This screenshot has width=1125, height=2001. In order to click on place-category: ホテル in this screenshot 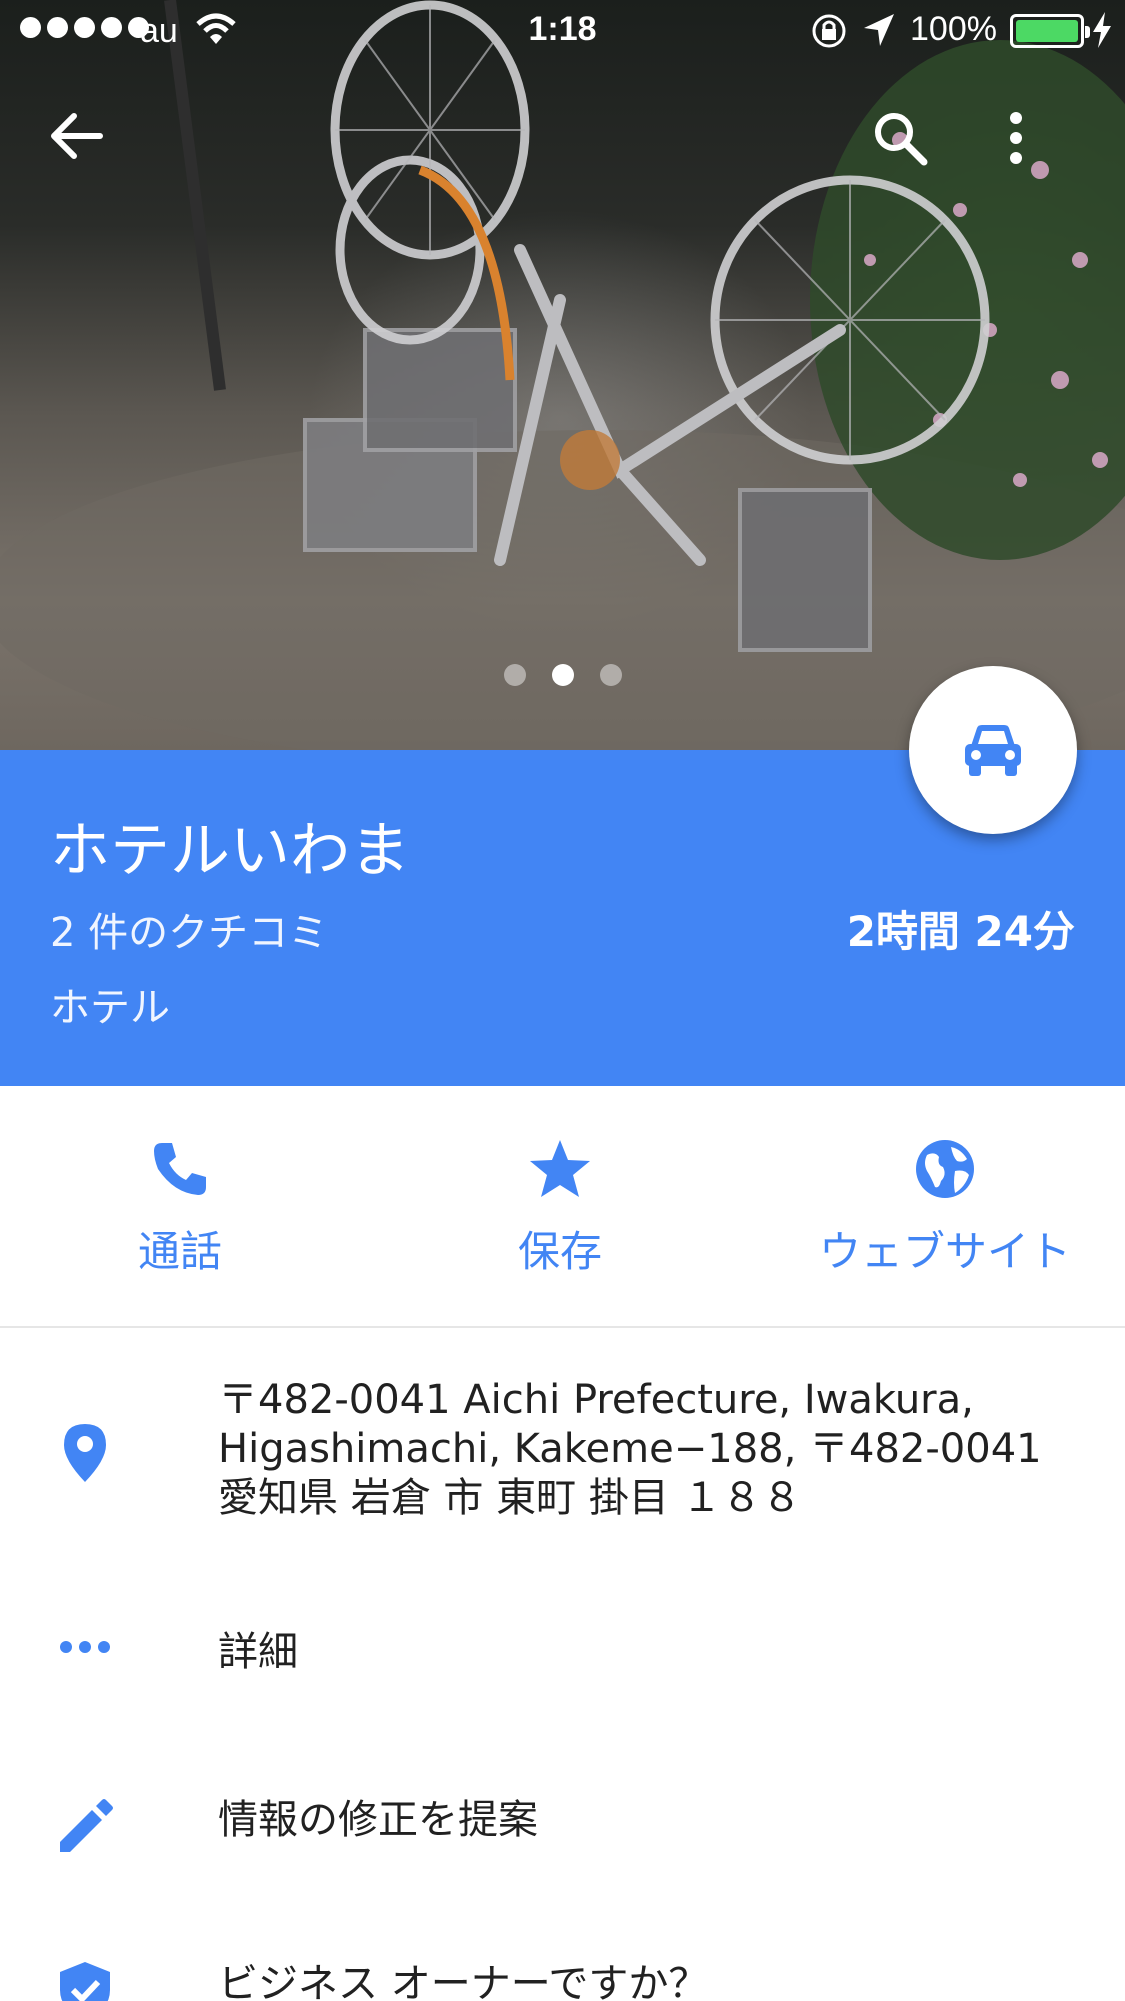, I will do `click(110, 1008)`.